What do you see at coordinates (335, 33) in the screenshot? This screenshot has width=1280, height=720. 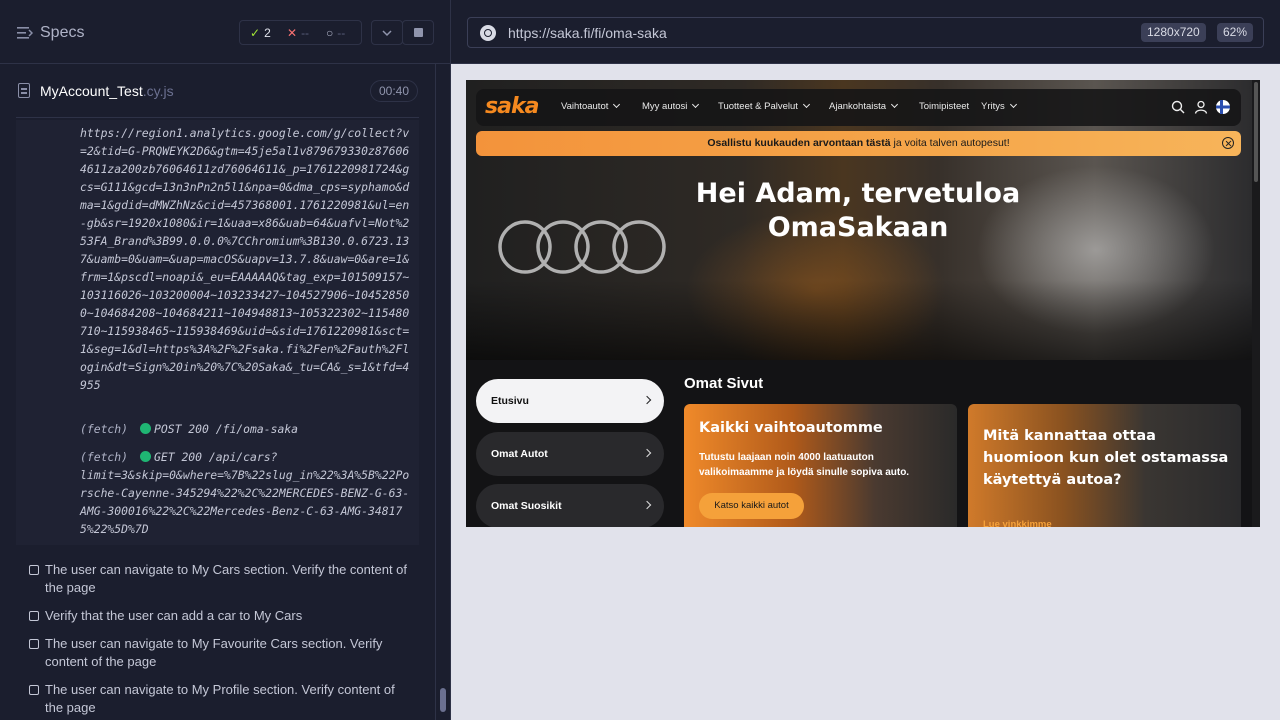 I see `pending-count: ○ --` at bounding box center [335, 33].